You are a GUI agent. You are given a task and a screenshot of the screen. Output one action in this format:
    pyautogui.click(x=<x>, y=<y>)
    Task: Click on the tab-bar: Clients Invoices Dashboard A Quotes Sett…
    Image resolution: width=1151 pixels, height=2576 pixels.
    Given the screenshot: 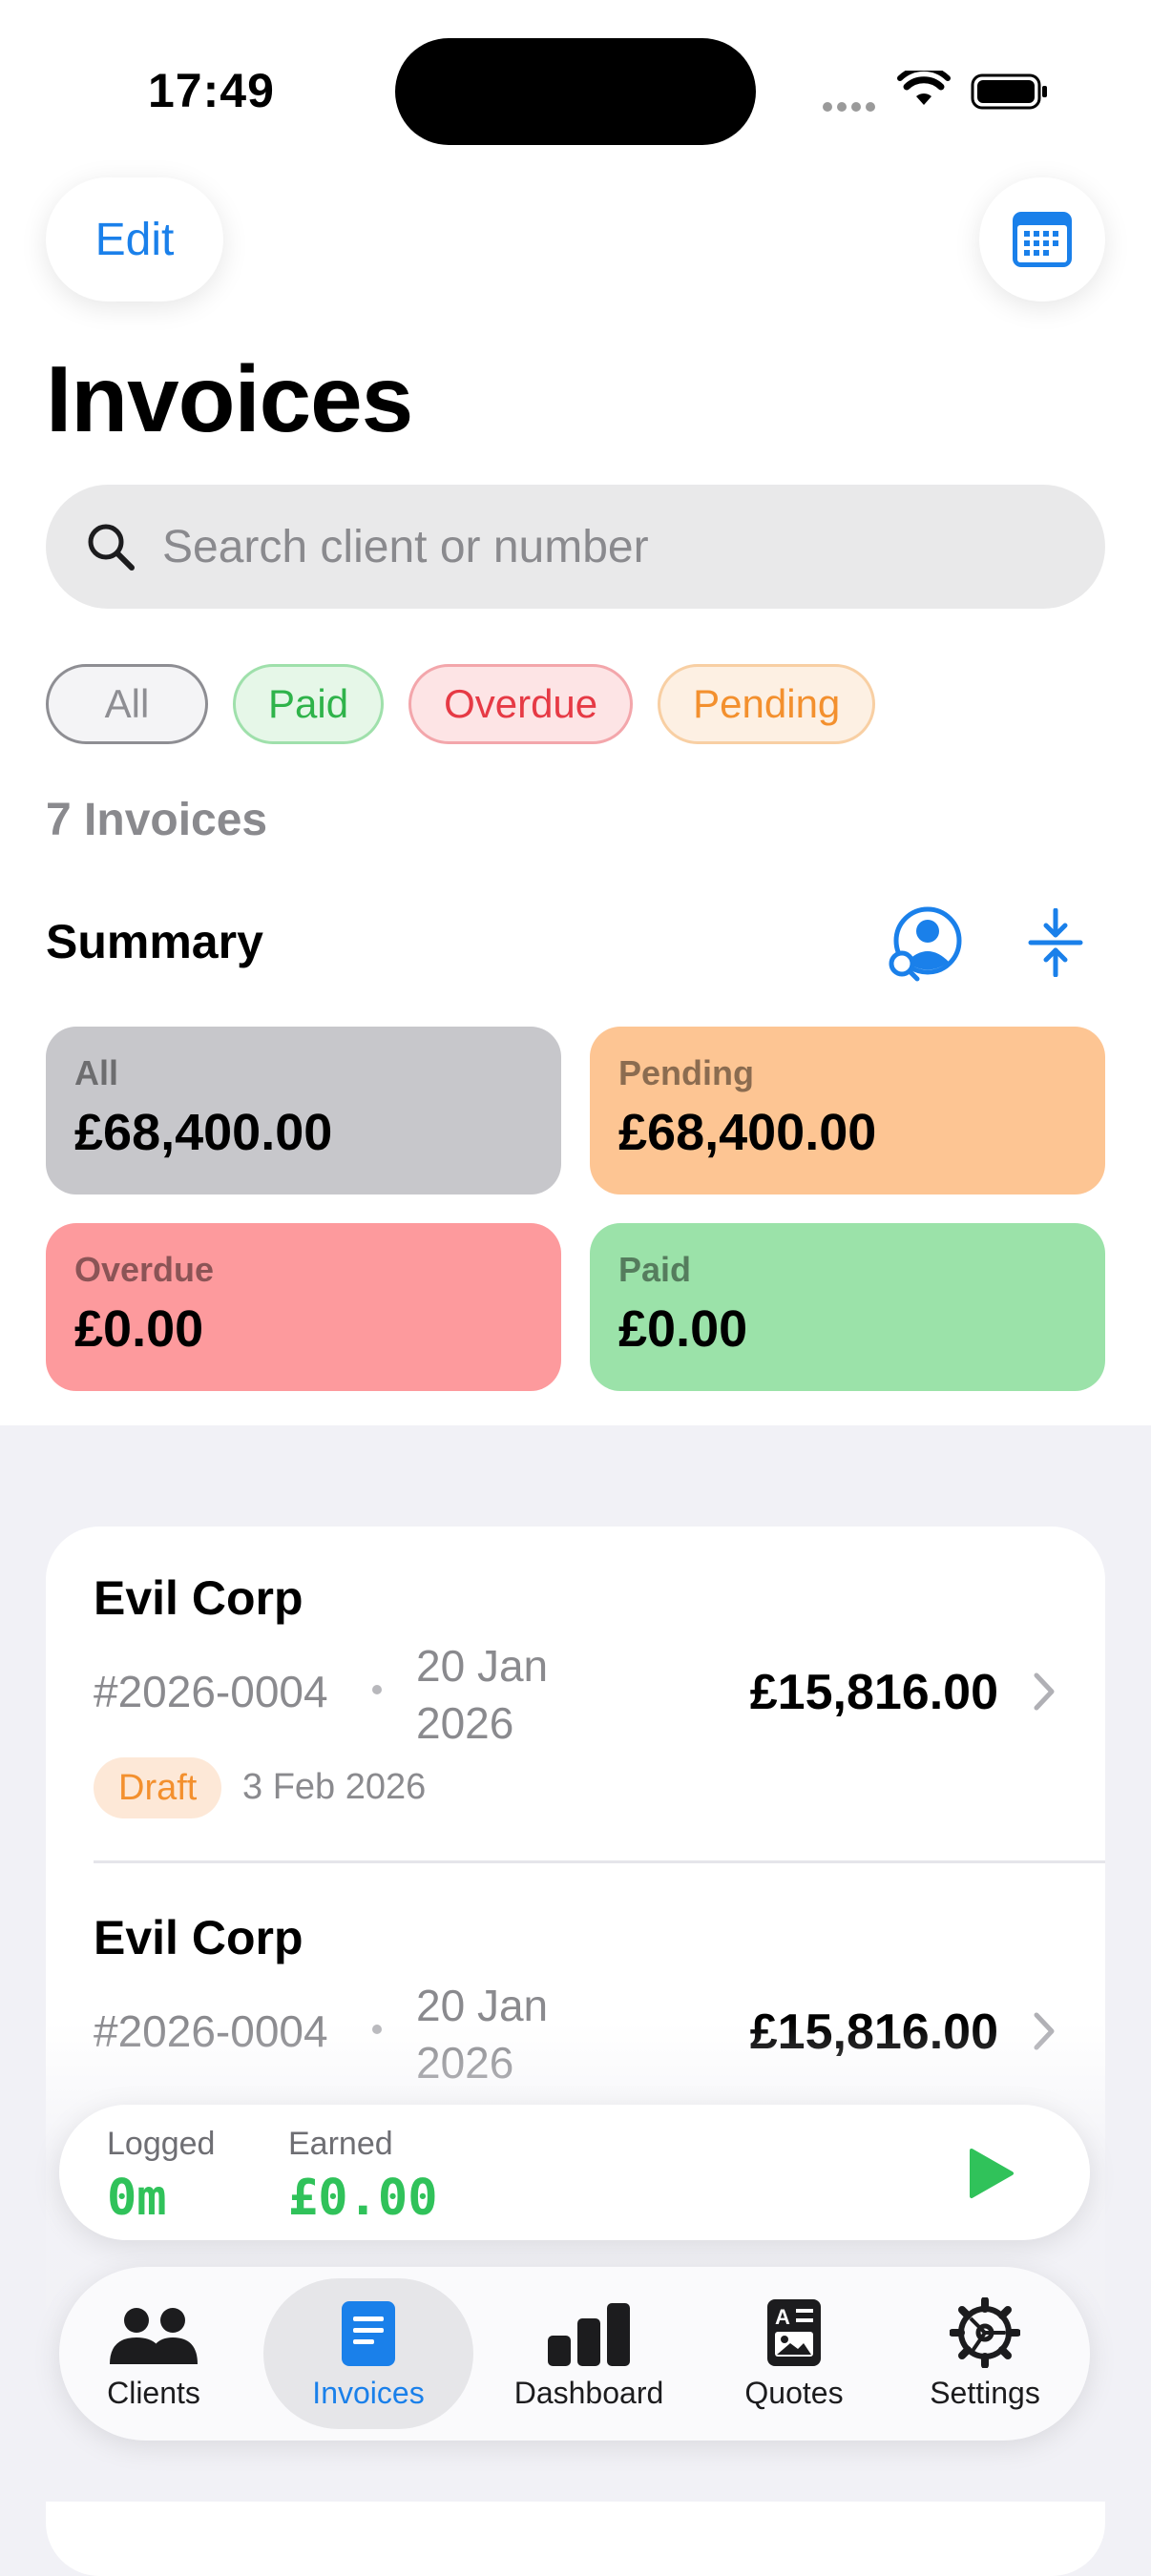 What is the action you would take?
    pyautogui.click(x=574, y=2354)
    